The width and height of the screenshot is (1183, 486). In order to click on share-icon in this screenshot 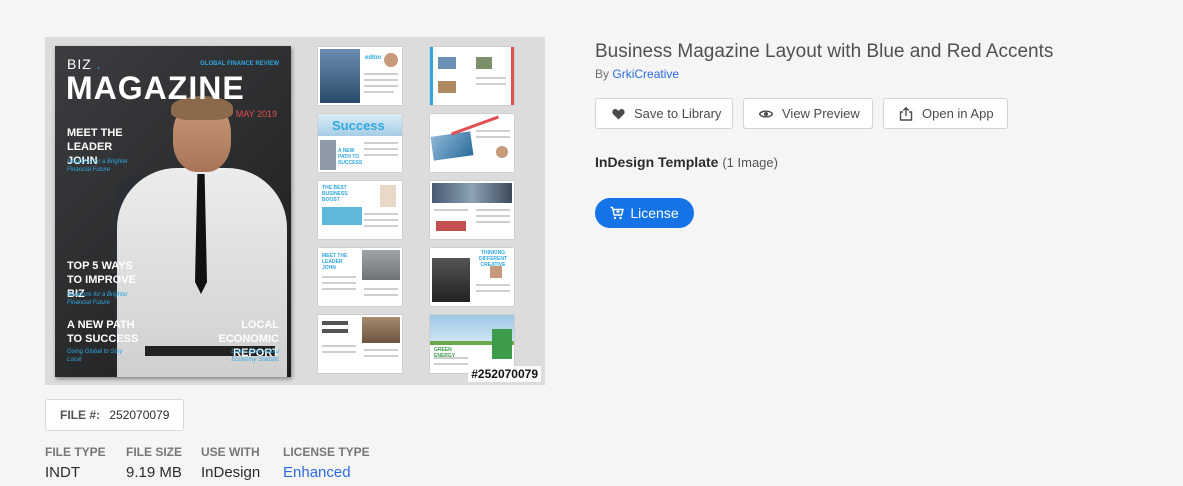, I will do `click(906, 114)`.